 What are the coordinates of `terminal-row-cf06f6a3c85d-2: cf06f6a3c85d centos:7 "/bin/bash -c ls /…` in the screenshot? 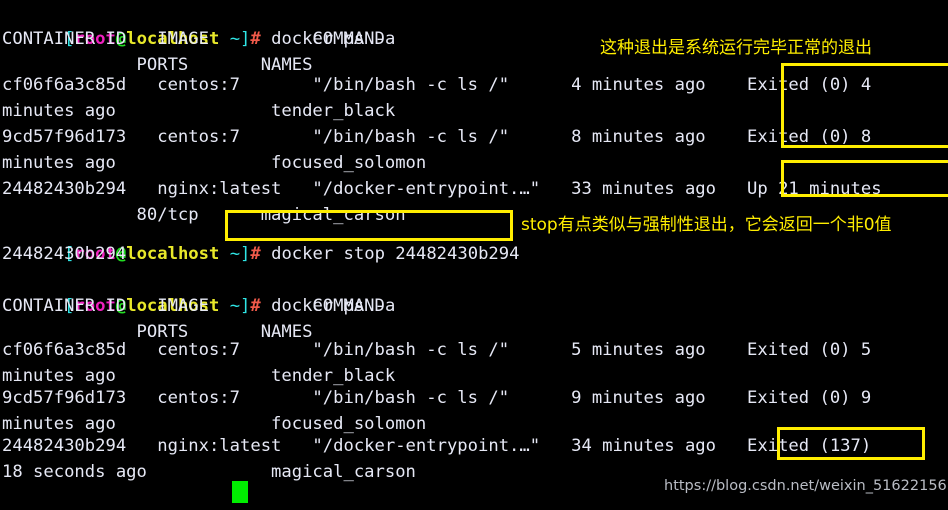 It's located at (437, 350).